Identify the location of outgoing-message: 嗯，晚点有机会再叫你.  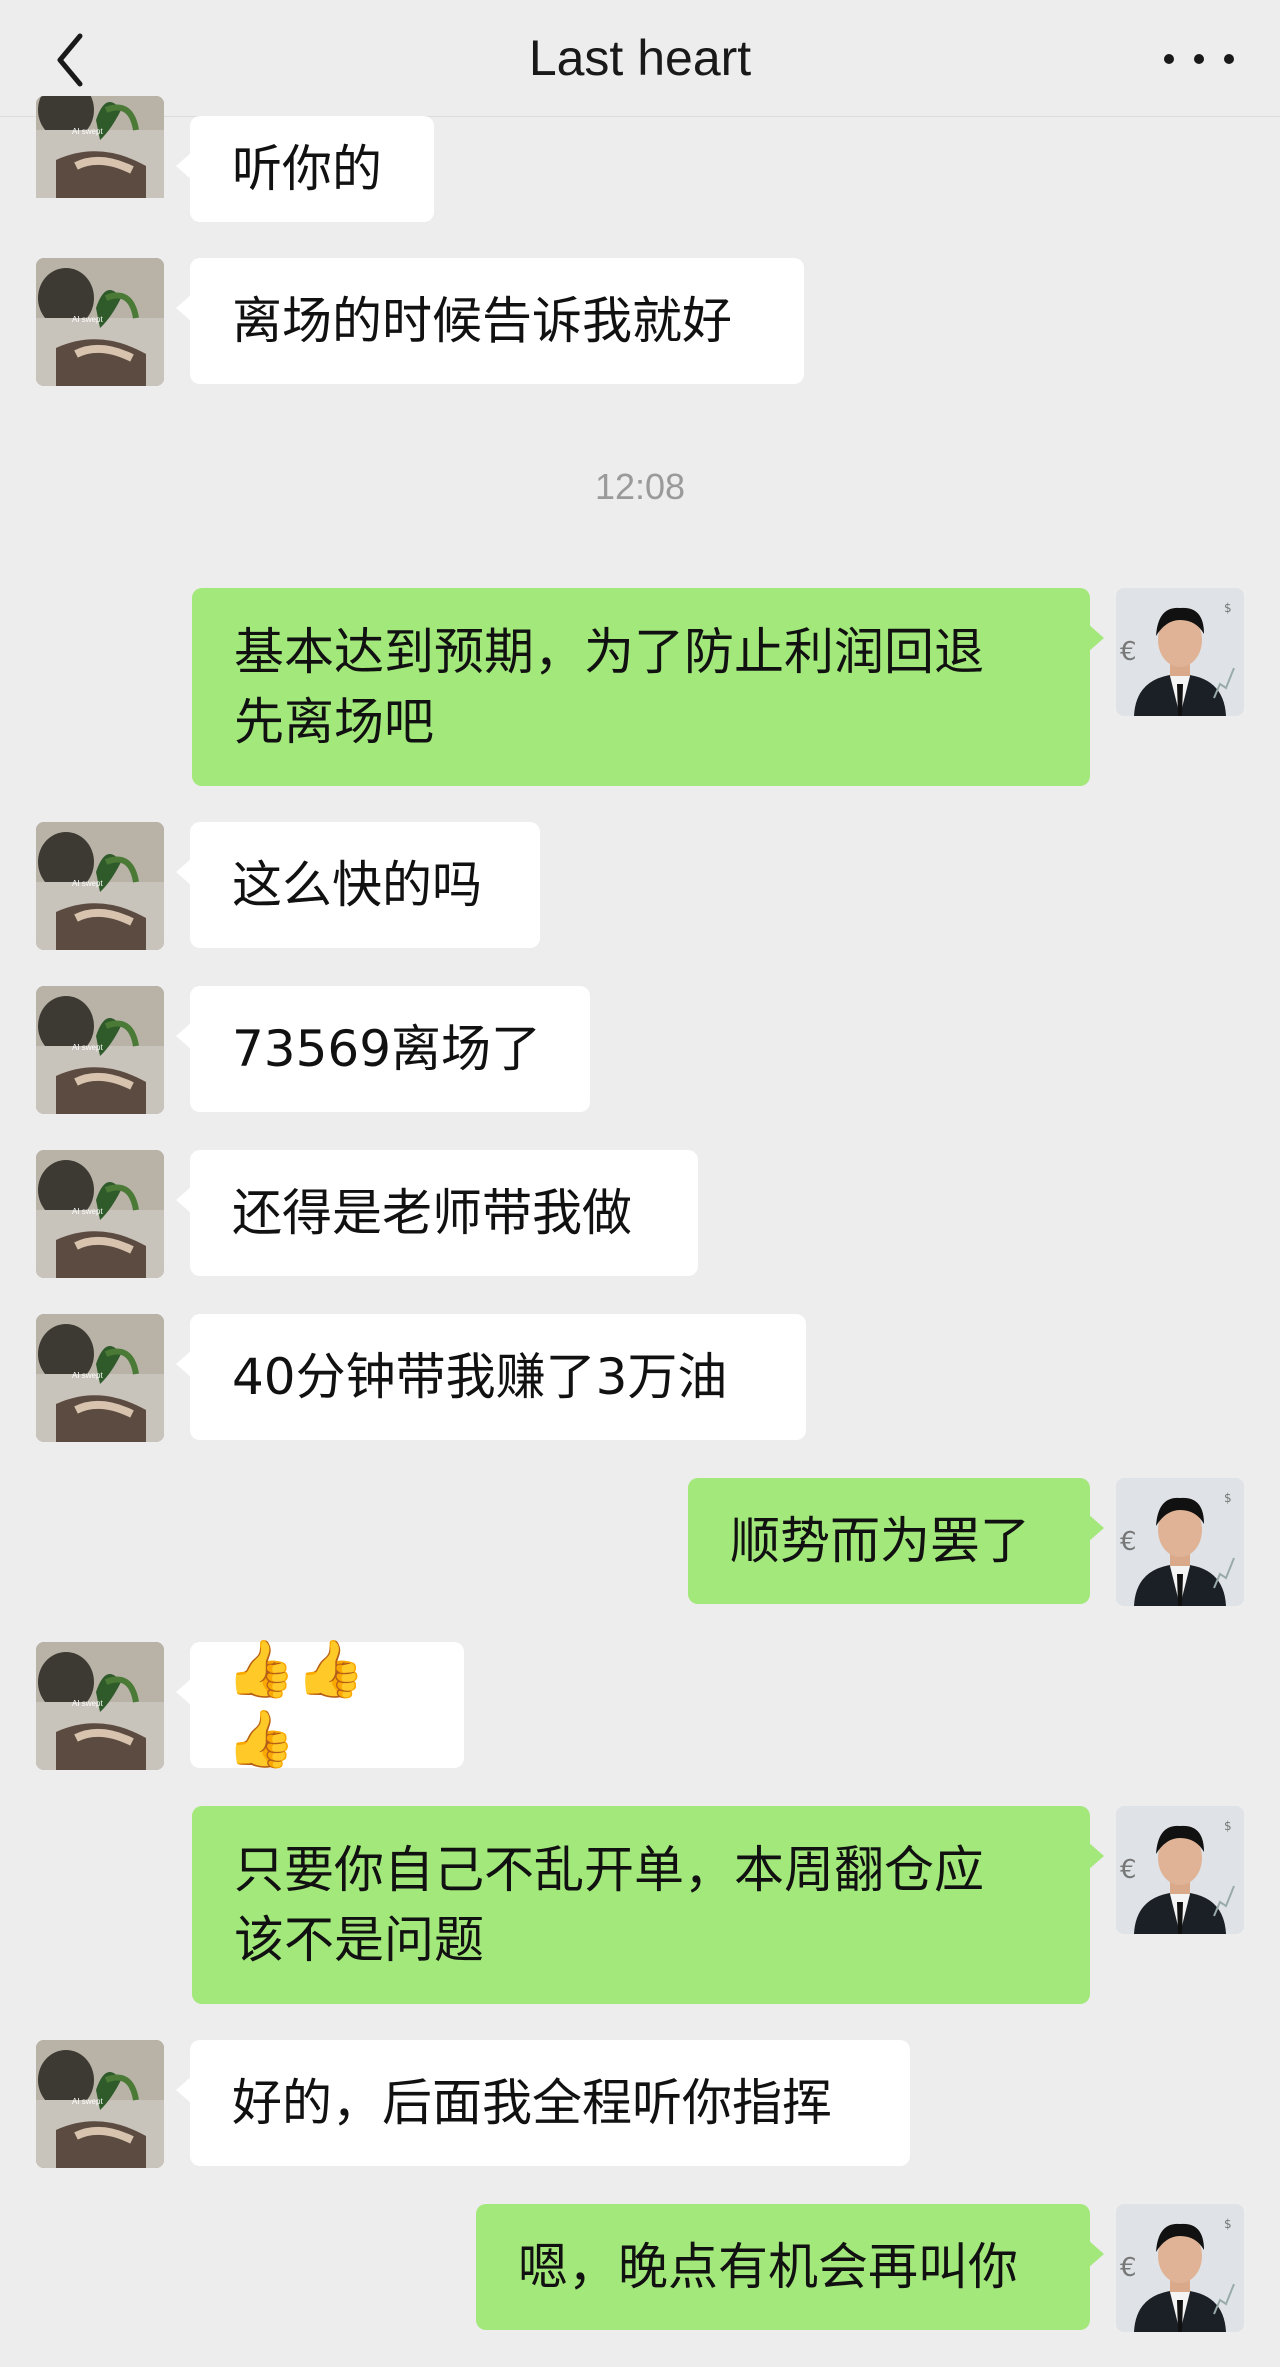
(790, 2267).